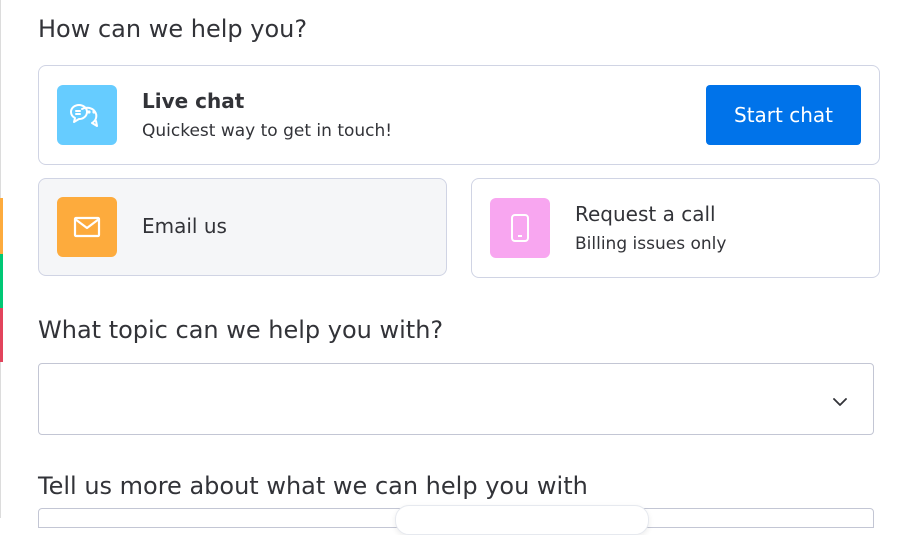 The image size is (901, 535). What do you see at coordinates (184, 226) in the screenshot?
I see `email-us-title: Email us` at bounding box center [184, 226].